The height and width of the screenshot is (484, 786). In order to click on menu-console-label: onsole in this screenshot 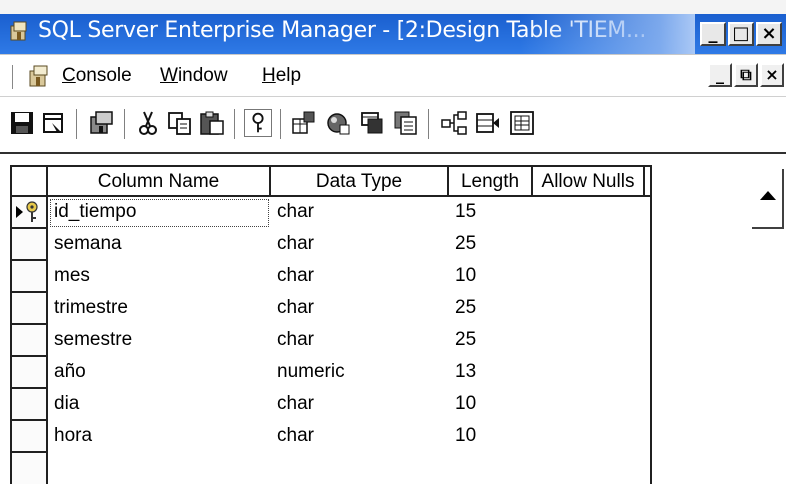, I will do `click(103, 75)`.